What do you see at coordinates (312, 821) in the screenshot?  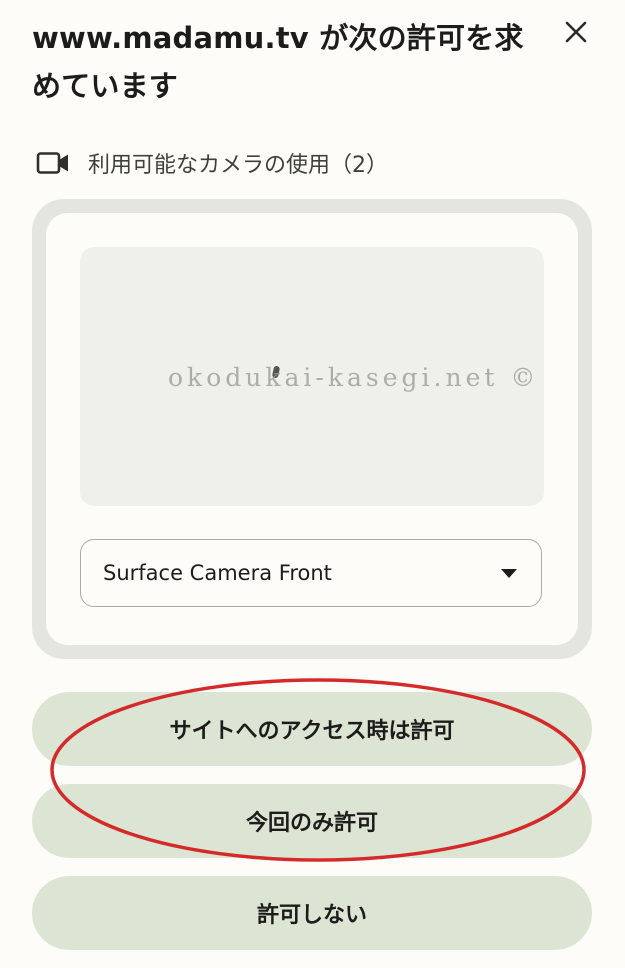 I see `allow-this-time-button: 今回のみ許可` at bounding box center [312, 821].